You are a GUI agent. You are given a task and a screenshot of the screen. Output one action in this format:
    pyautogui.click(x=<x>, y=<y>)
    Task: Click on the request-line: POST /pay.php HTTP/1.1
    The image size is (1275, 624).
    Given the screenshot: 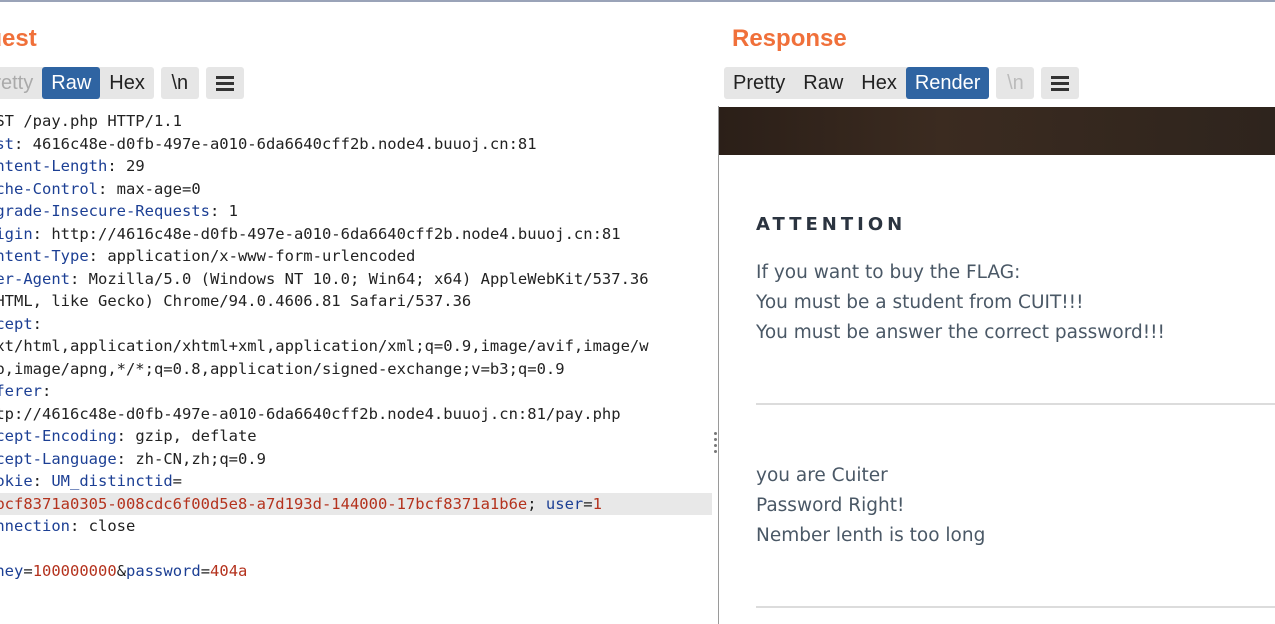 What is the action you would take?
    pyautogui.click(x=356, y=121)
    